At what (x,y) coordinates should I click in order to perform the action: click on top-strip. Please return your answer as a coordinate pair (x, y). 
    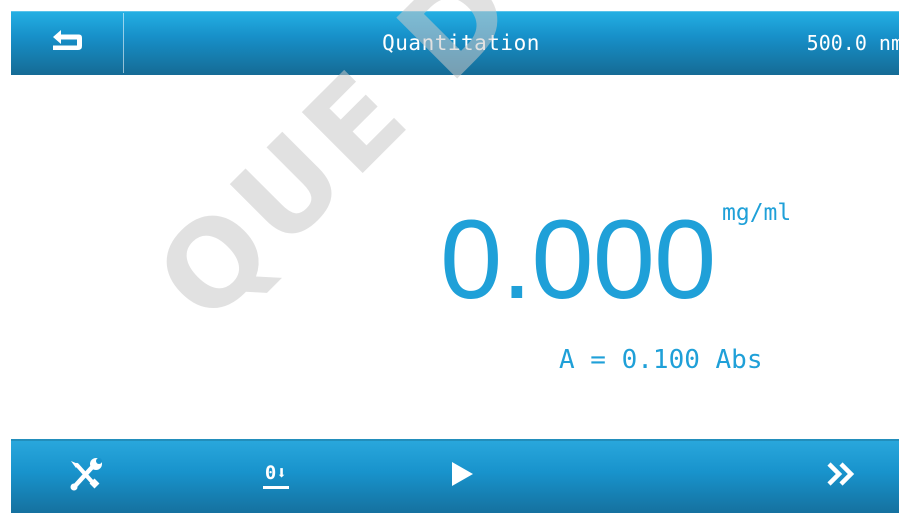
    Looking at the image, I should click on (449, 5).